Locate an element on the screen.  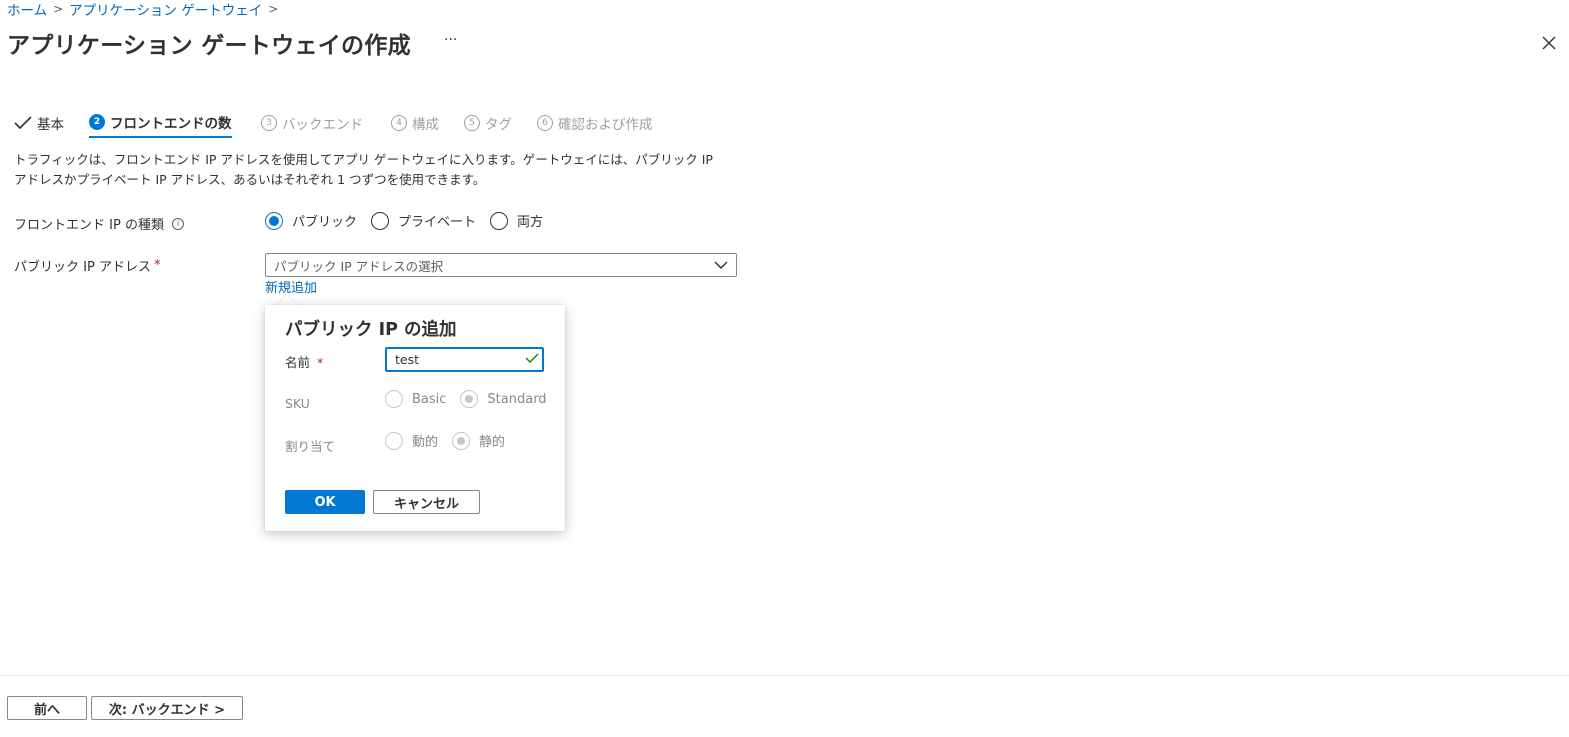
step-number-badge: 3 is located at coordinates (269, 123).